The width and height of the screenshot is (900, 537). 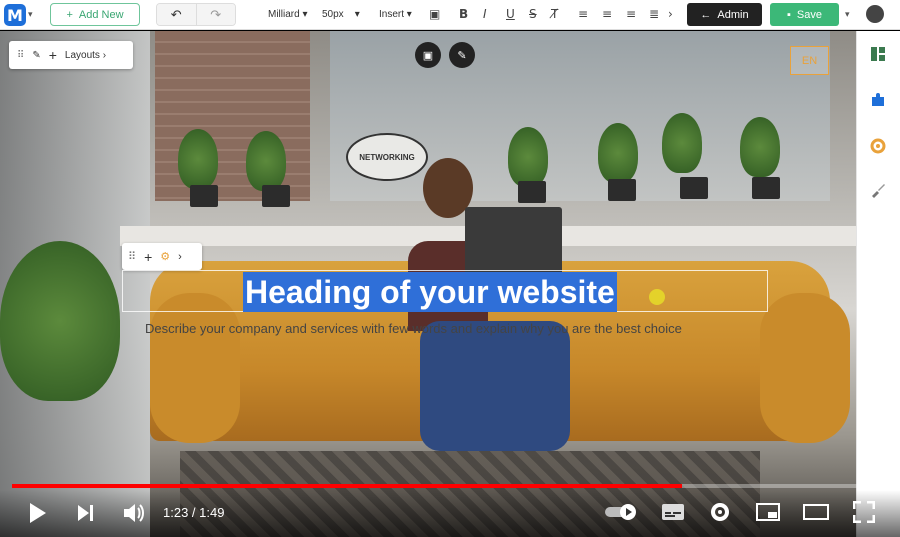 I want to click on language-label: EN, so click(x=809, y=60).